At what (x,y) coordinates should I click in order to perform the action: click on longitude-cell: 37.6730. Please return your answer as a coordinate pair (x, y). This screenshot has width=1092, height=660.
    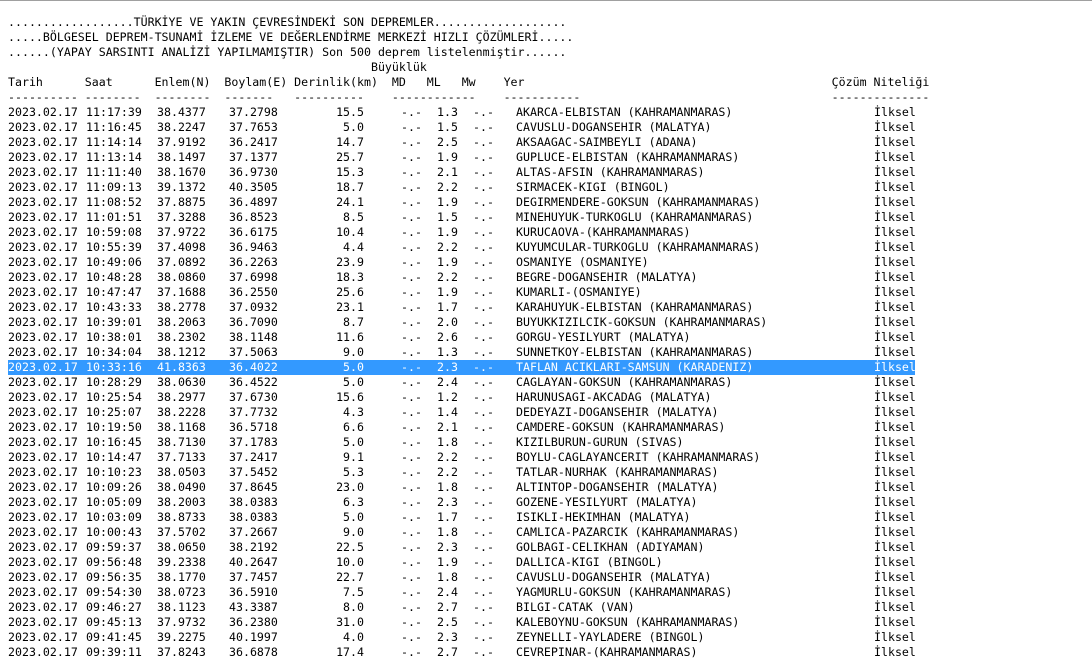
    Looking at the image, I should click on (253, 397).